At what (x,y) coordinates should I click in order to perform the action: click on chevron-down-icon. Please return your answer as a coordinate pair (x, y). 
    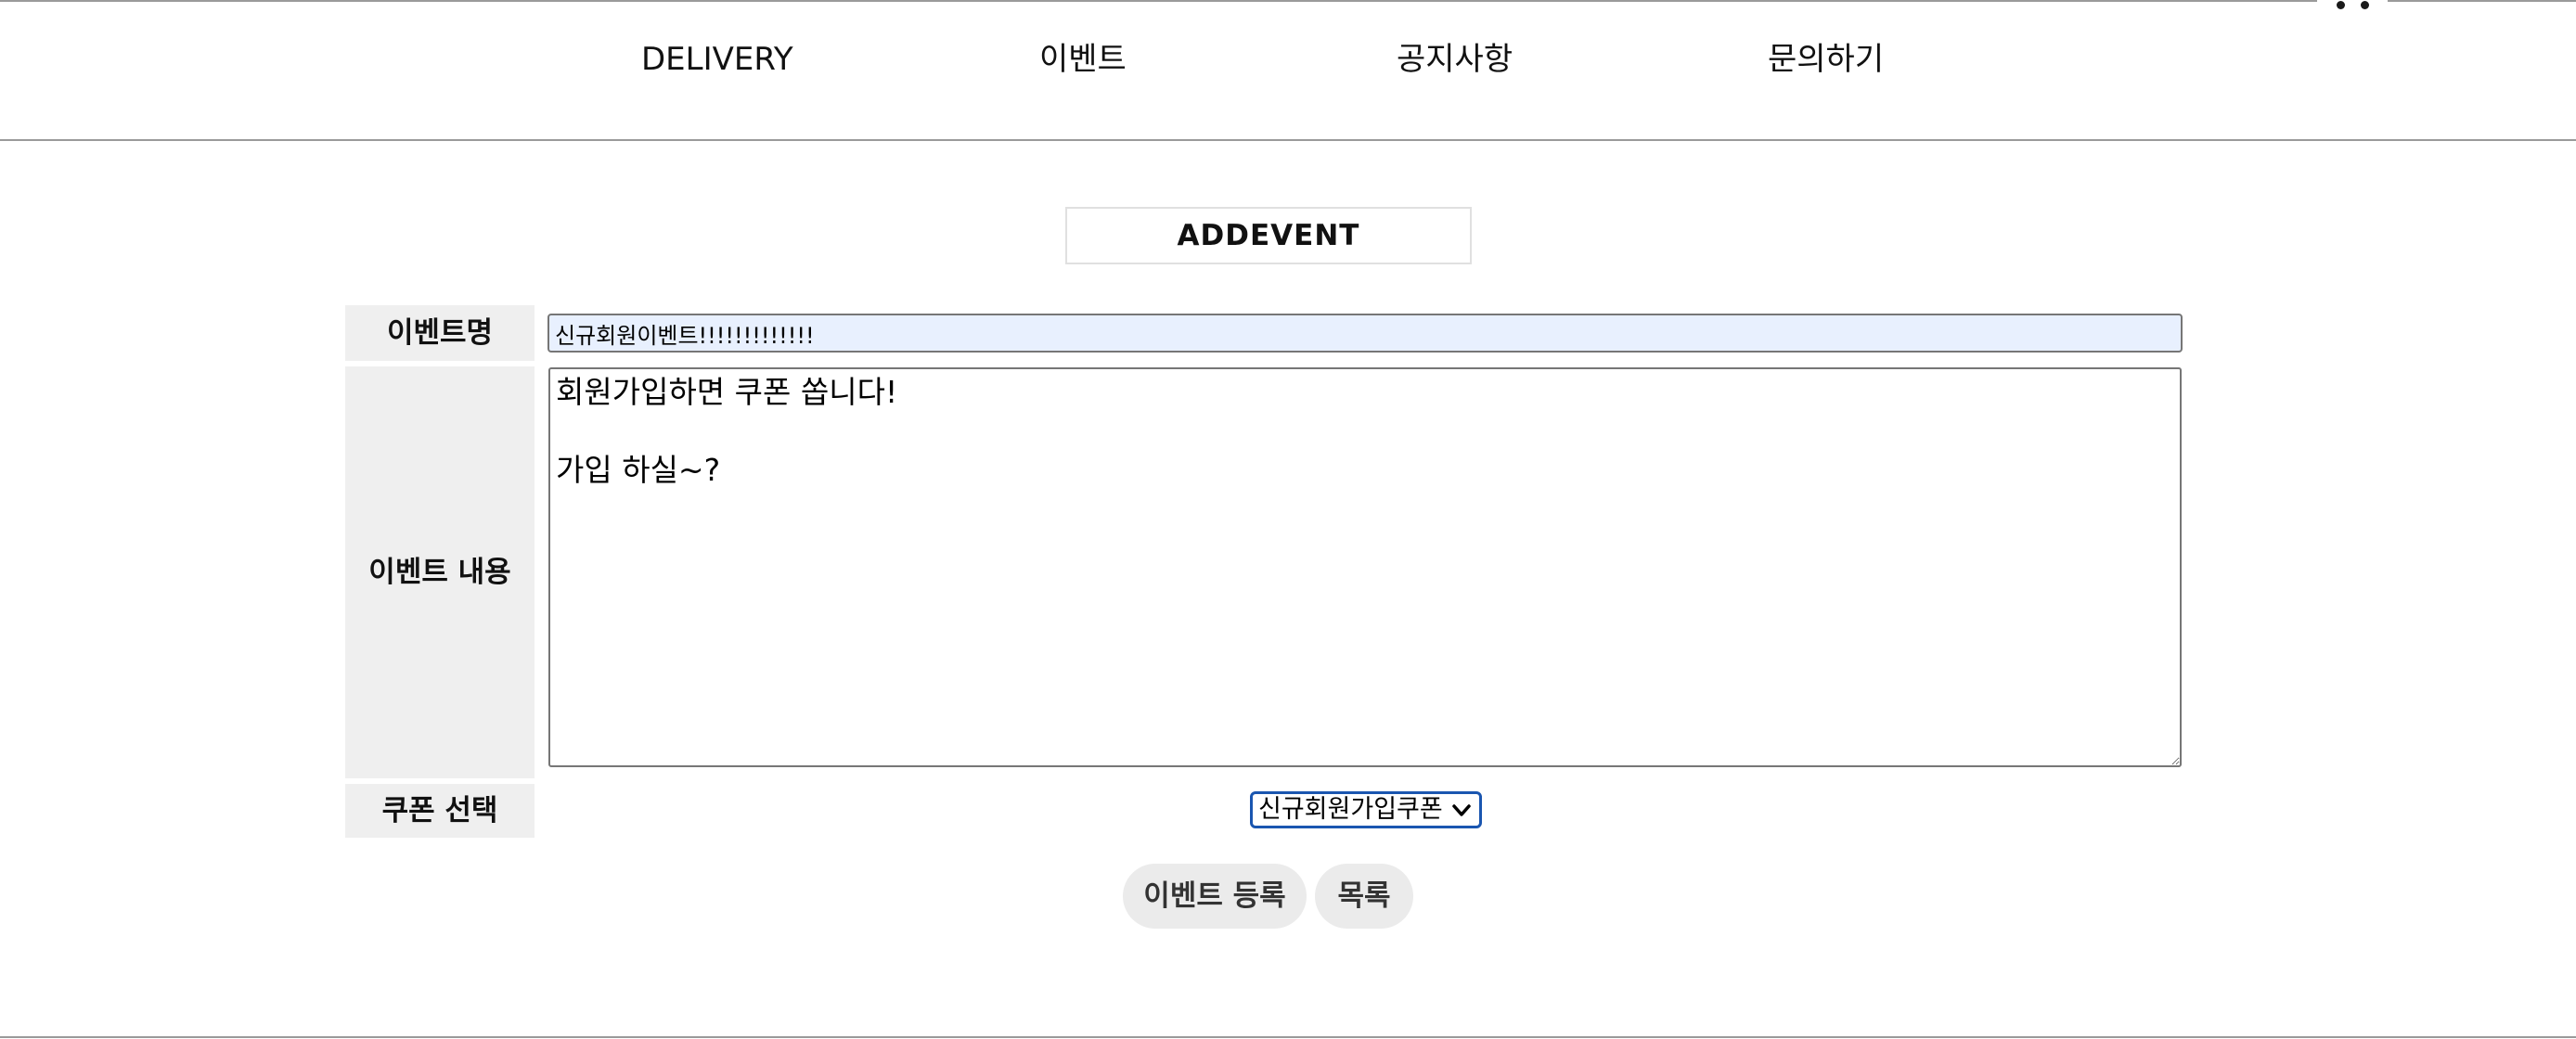
    Looking at the image, I should click on (1461, 810).